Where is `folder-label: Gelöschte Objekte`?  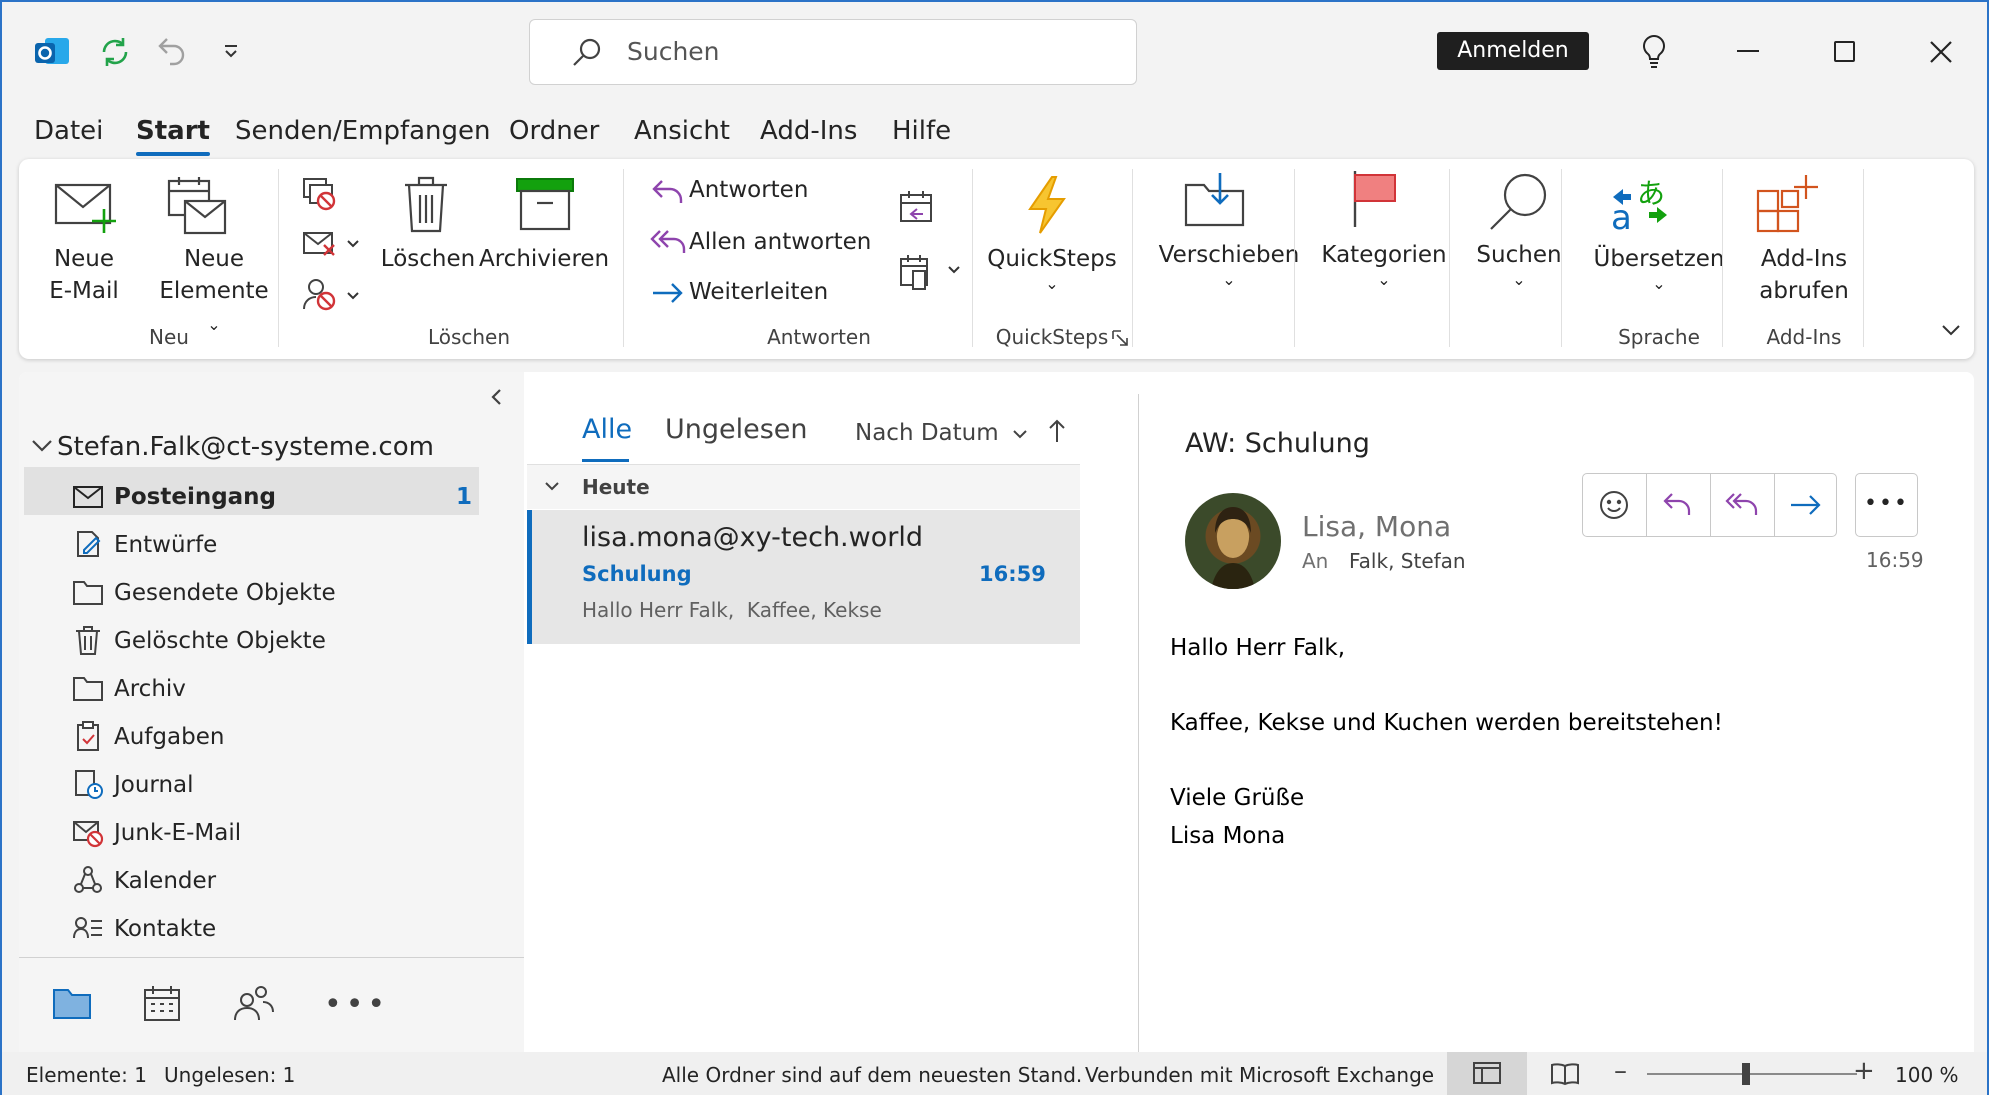 folder-label: Gelöschte Objekte is located at coordinates (220, 641).